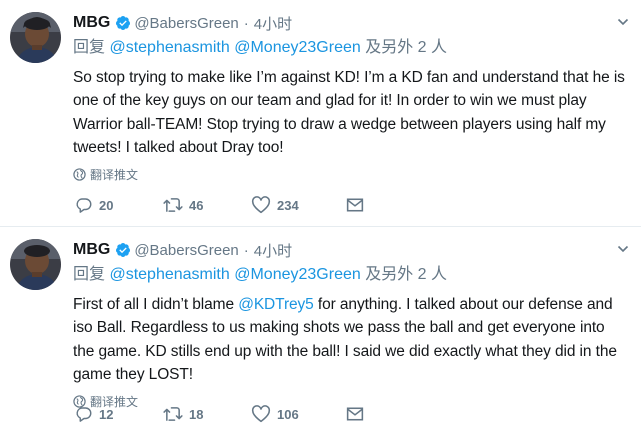 Image resolution: width=641 pixels, height=441 pixels. Describe the element at coordinates (276, 304) in the screenshot. I see `mention-link: @KDTrey5` at that location.